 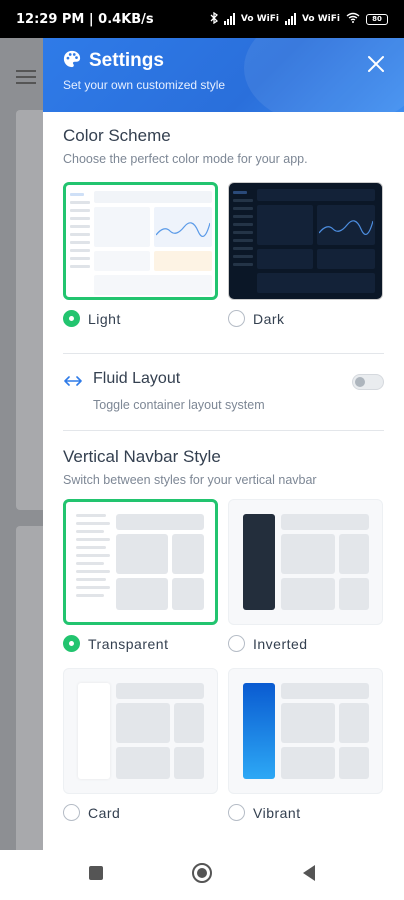 What do you see at coordinates (179, 405) in the screenshot?
I see `fluid-layout-desc: Toggle container layout system` at bounding box center [179, 405].